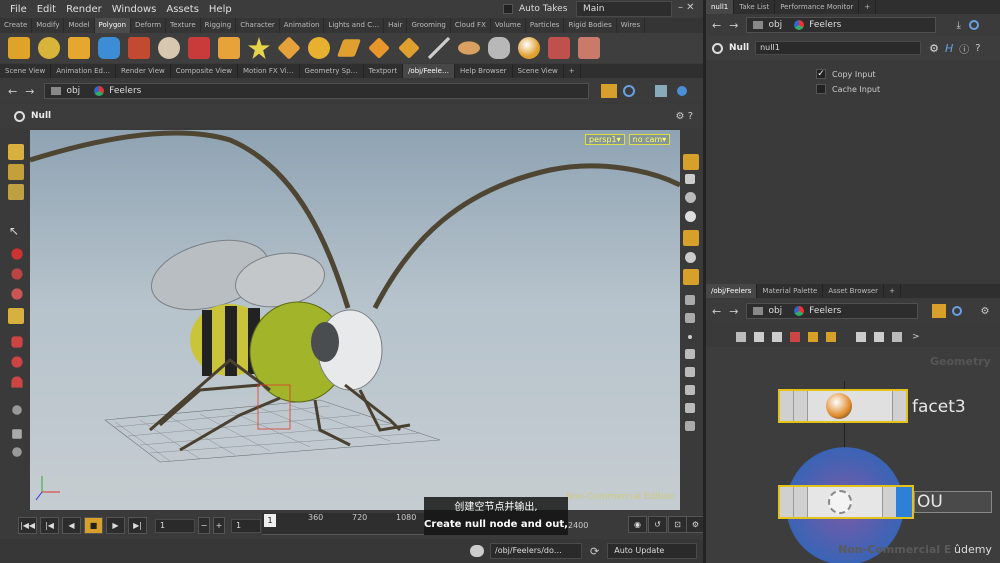  Describe the element at coordinates (958, 25) in the screenshot. I see `param-pin-icon: ⤓` at that location.